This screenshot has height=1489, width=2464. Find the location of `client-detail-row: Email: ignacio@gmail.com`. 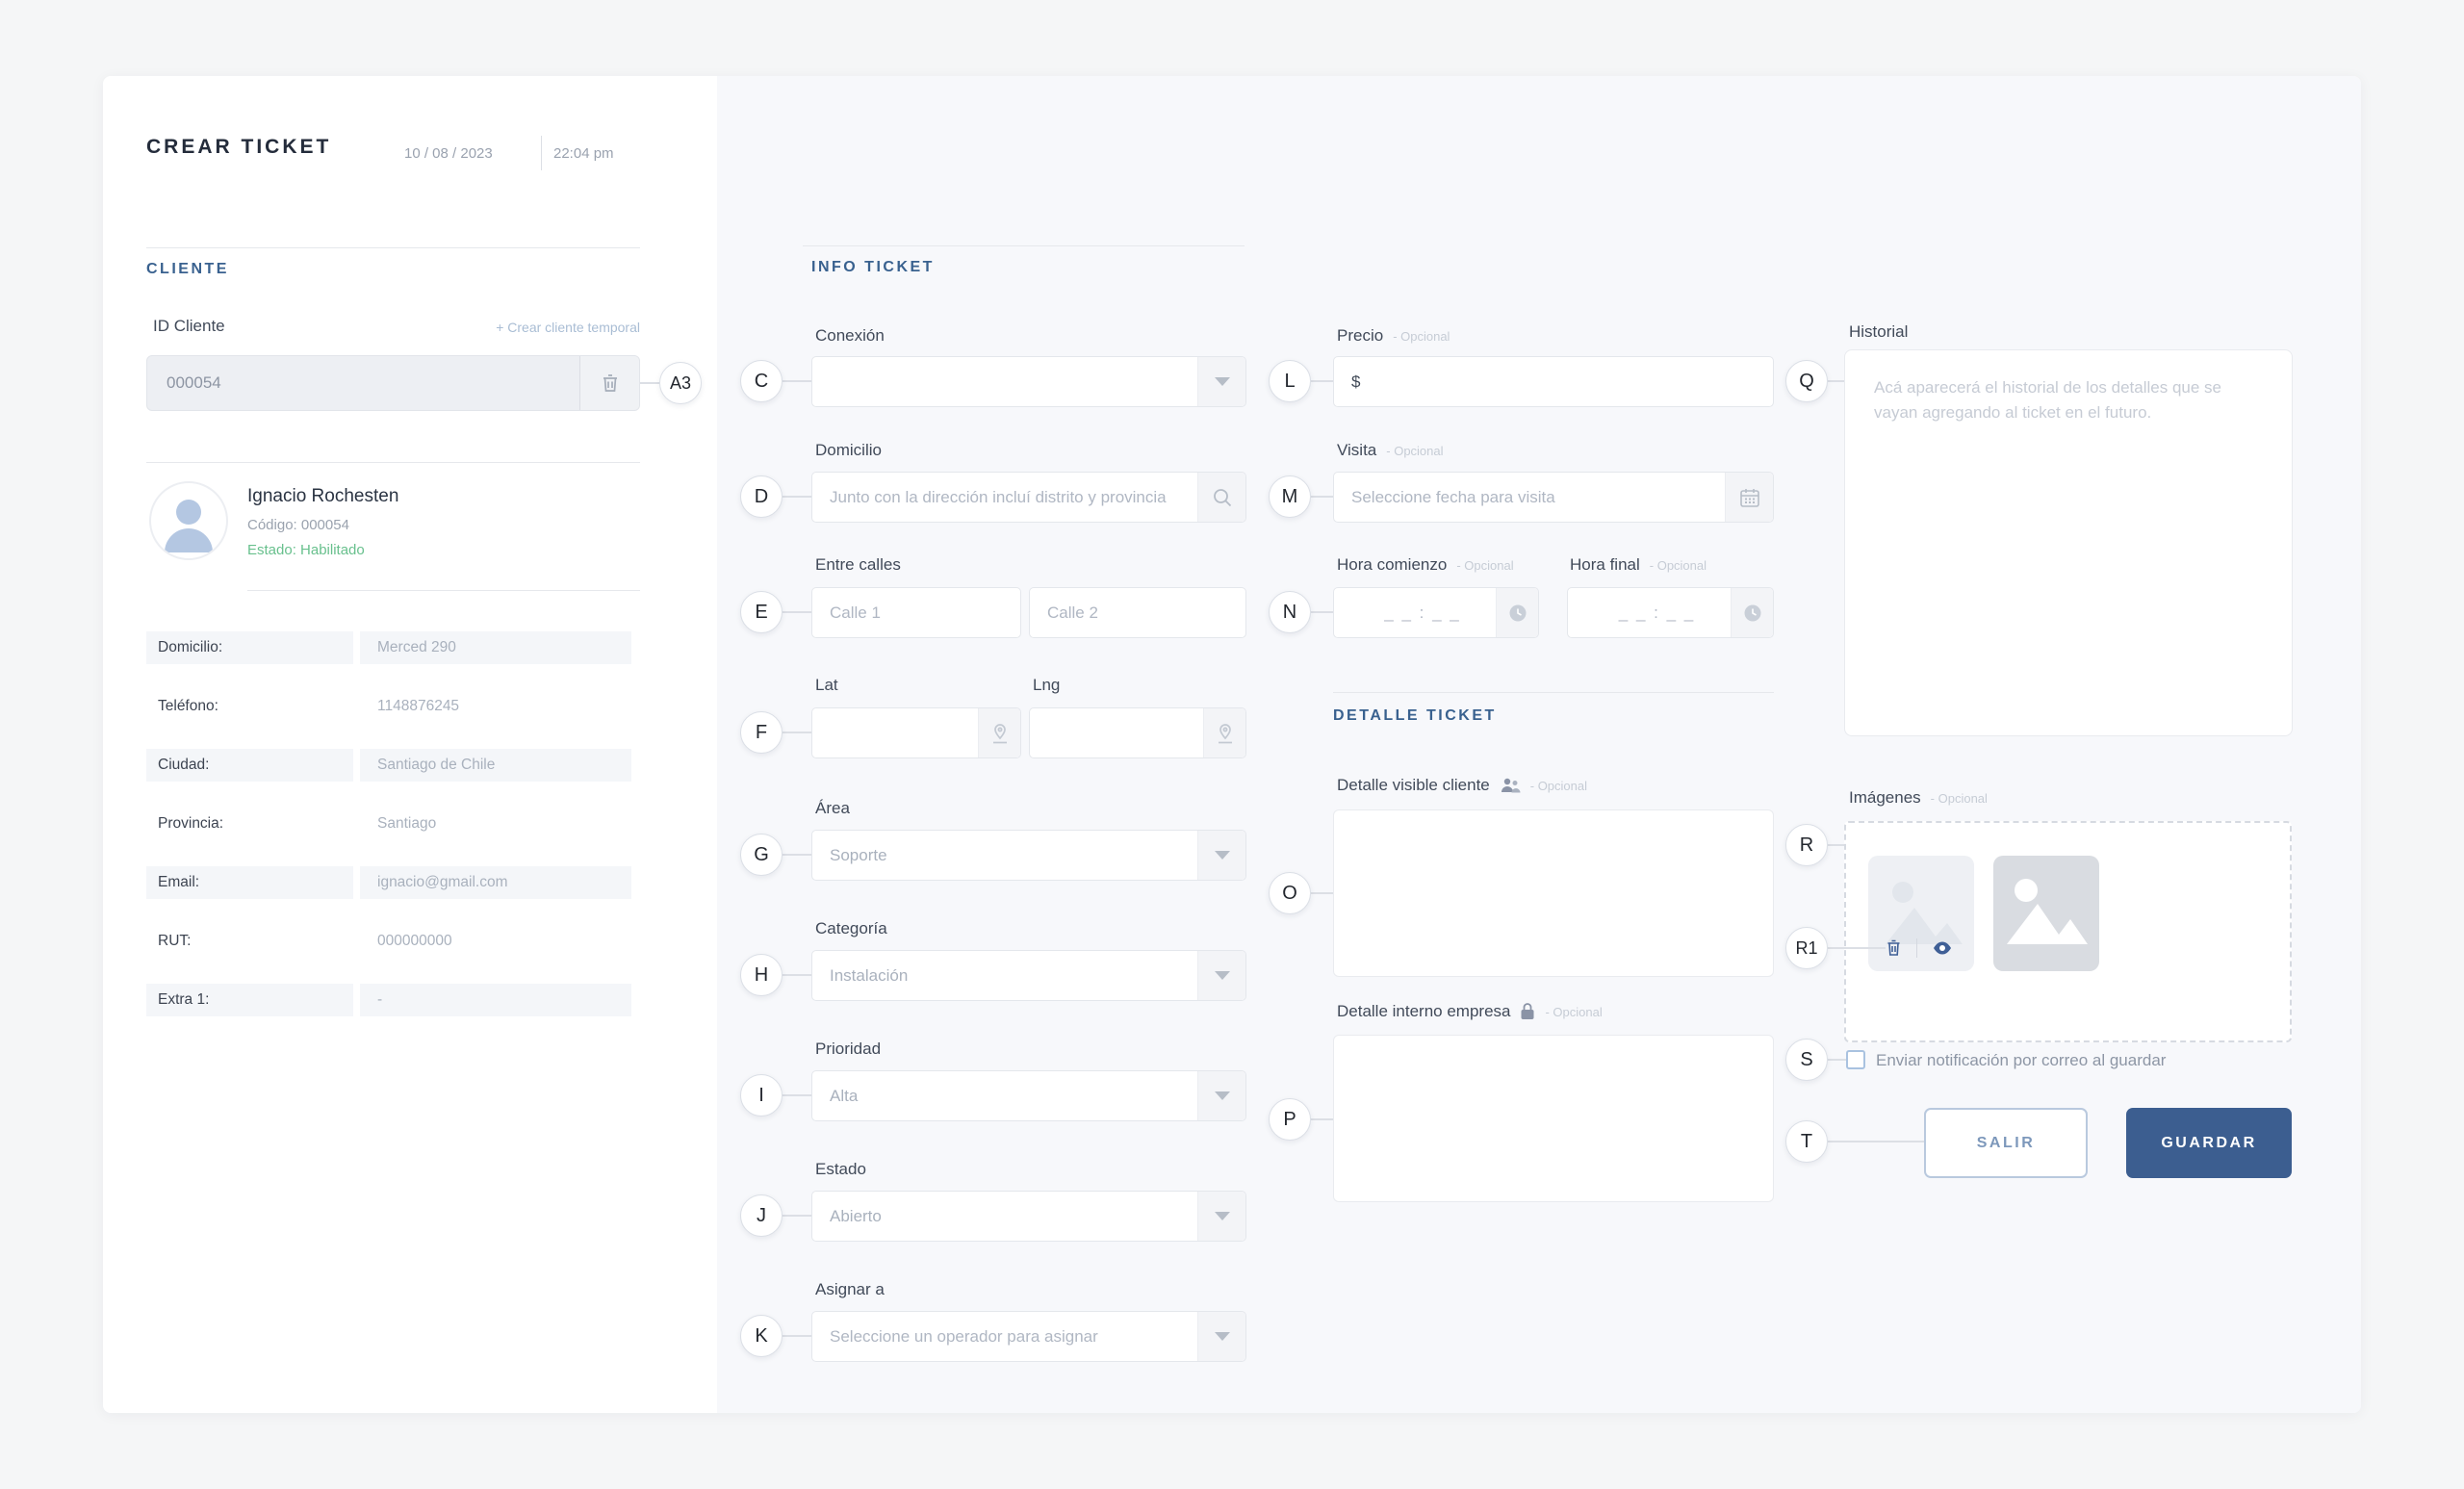

client-detail-row: Email: ignacio@gmail.com is located at coordinates (388, 882).